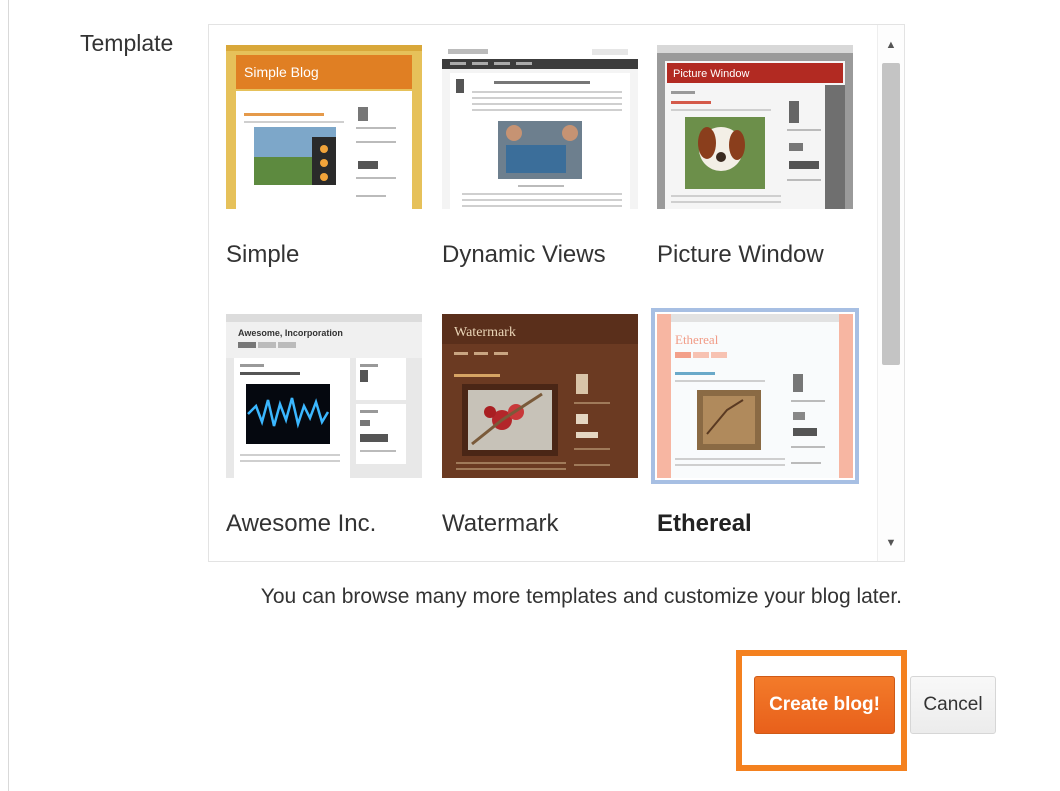  I want to click on scroll-down-icon: ▼, so click(891, 543).